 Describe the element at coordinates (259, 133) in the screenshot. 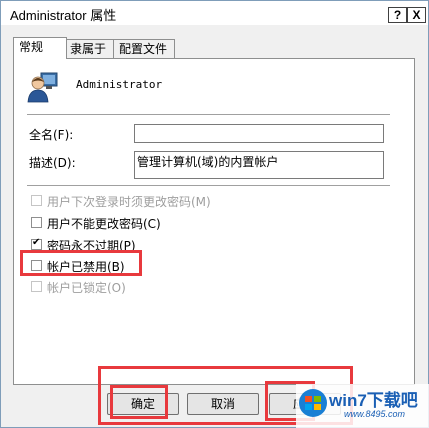

I see `fullname-field` at that location.